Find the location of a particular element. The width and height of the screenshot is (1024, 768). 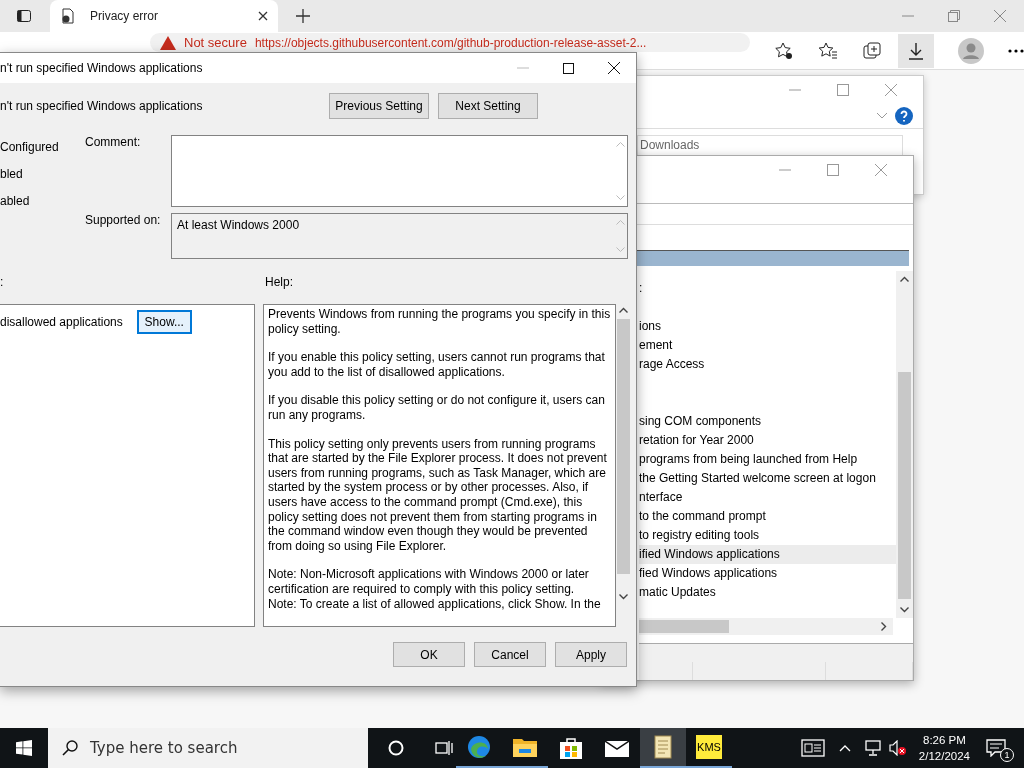

setting-row: ified Windows applications is located at coordinates (767, 554).